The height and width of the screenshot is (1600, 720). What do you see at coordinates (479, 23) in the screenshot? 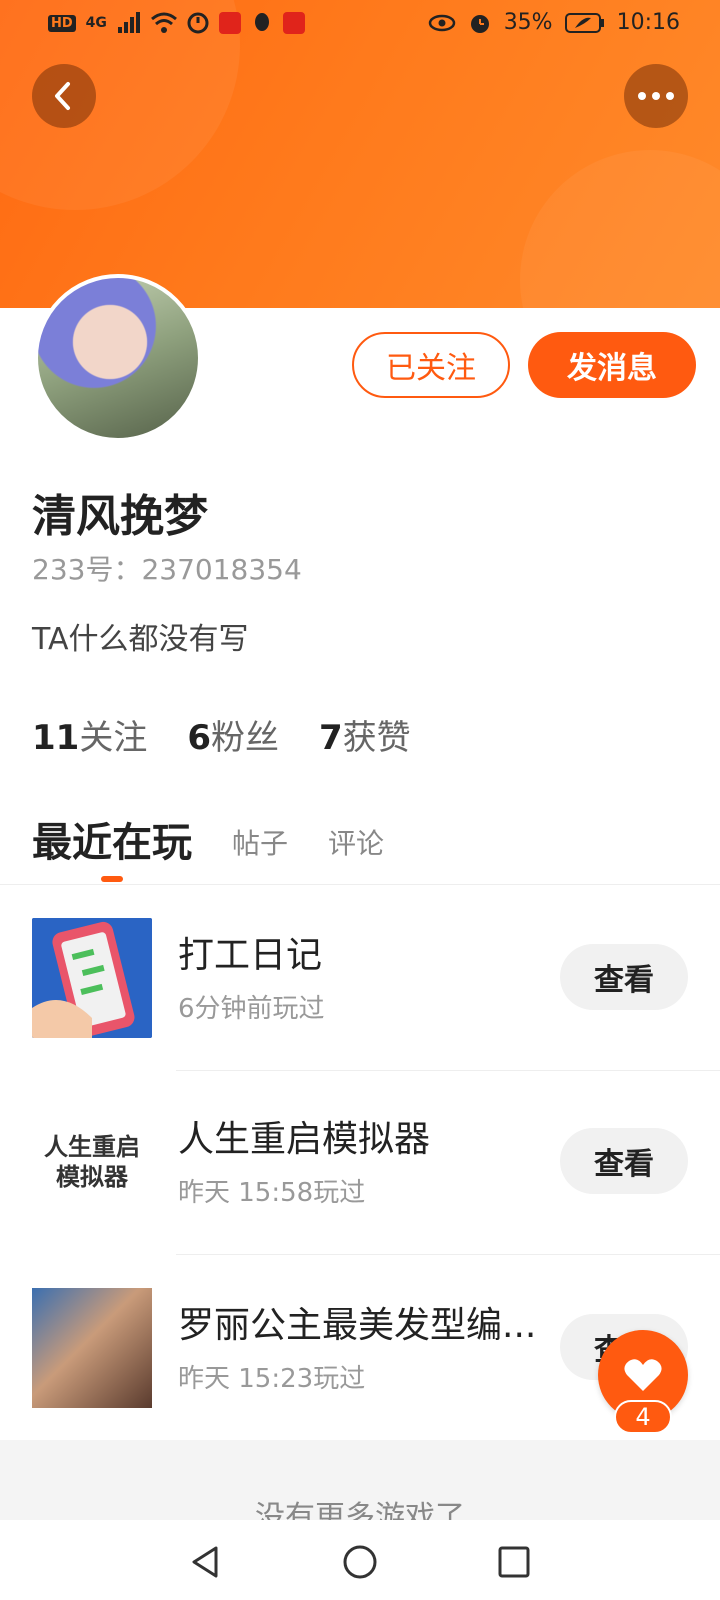
I see `alarm-icon` at bounding box center [479, 23].